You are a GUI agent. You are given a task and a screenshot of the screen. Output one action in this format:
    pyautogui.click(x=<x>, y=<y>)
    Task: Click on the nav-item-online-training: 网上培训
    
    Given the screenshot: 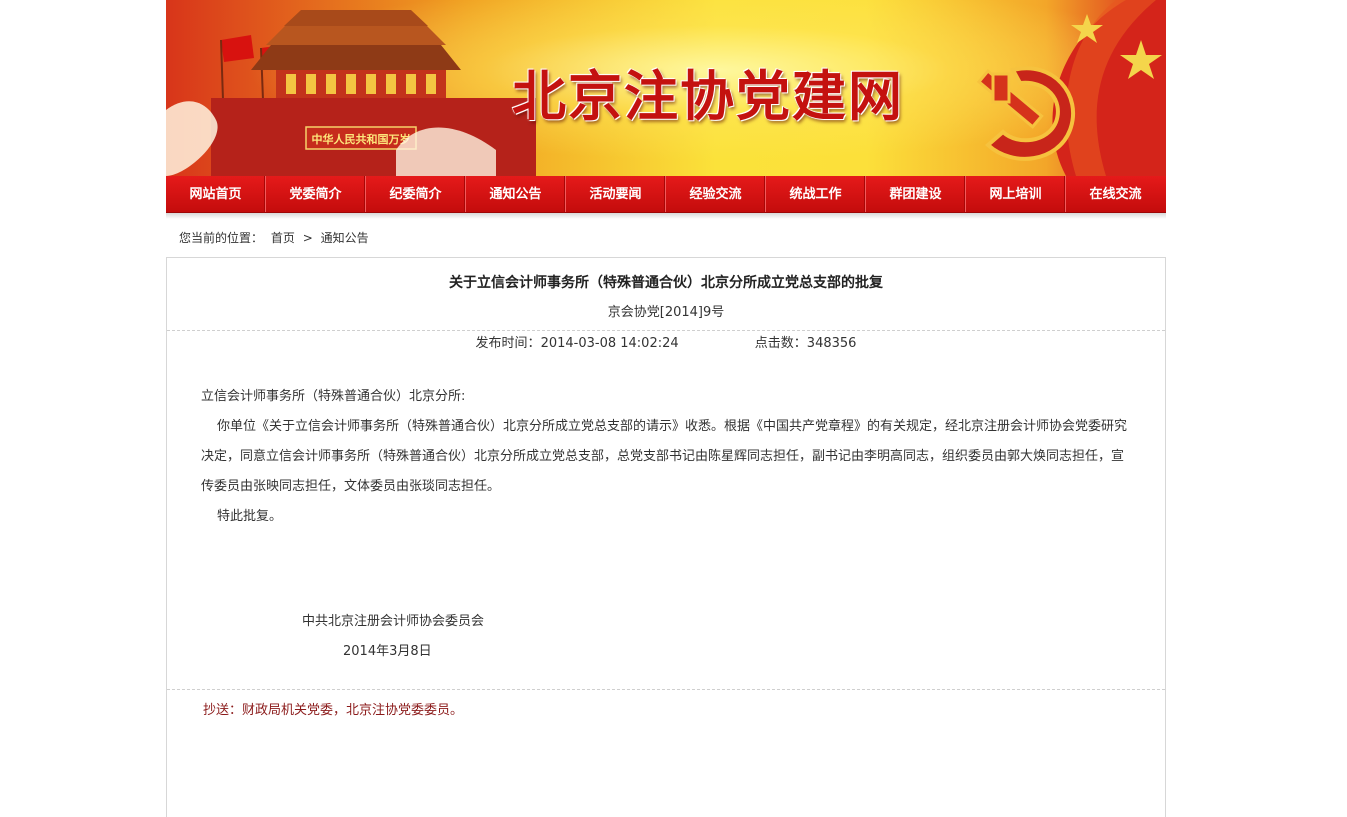 What is the action you would take?
    pyautogui.click(x=1016, y=194)
    